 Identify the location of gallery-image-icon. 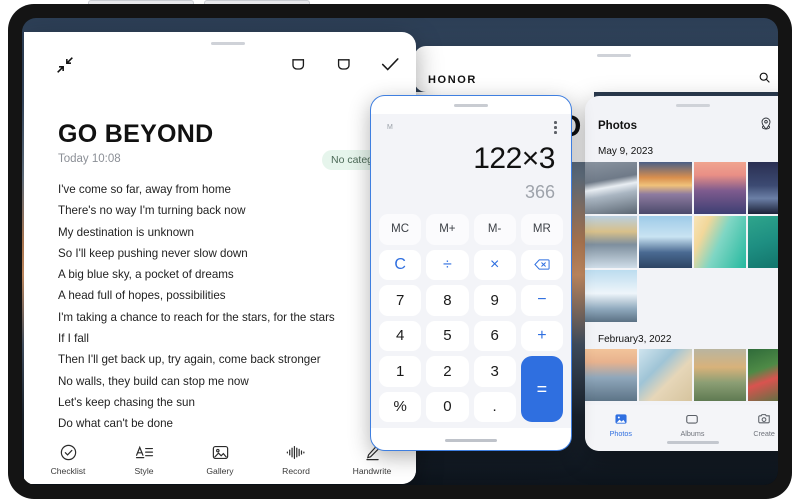
(220, 452).